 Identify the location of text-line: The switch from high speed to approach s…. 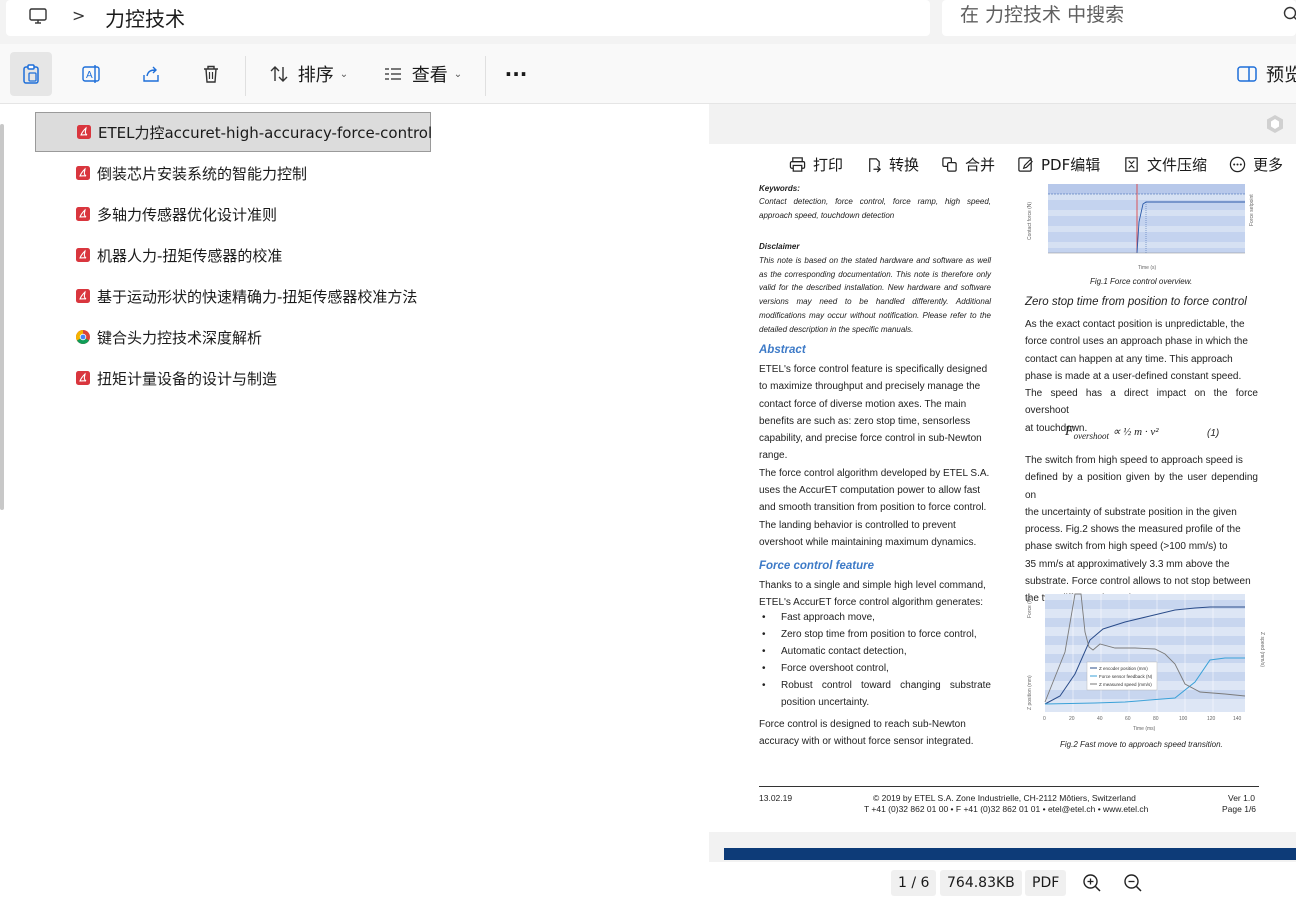
(1134, 460).